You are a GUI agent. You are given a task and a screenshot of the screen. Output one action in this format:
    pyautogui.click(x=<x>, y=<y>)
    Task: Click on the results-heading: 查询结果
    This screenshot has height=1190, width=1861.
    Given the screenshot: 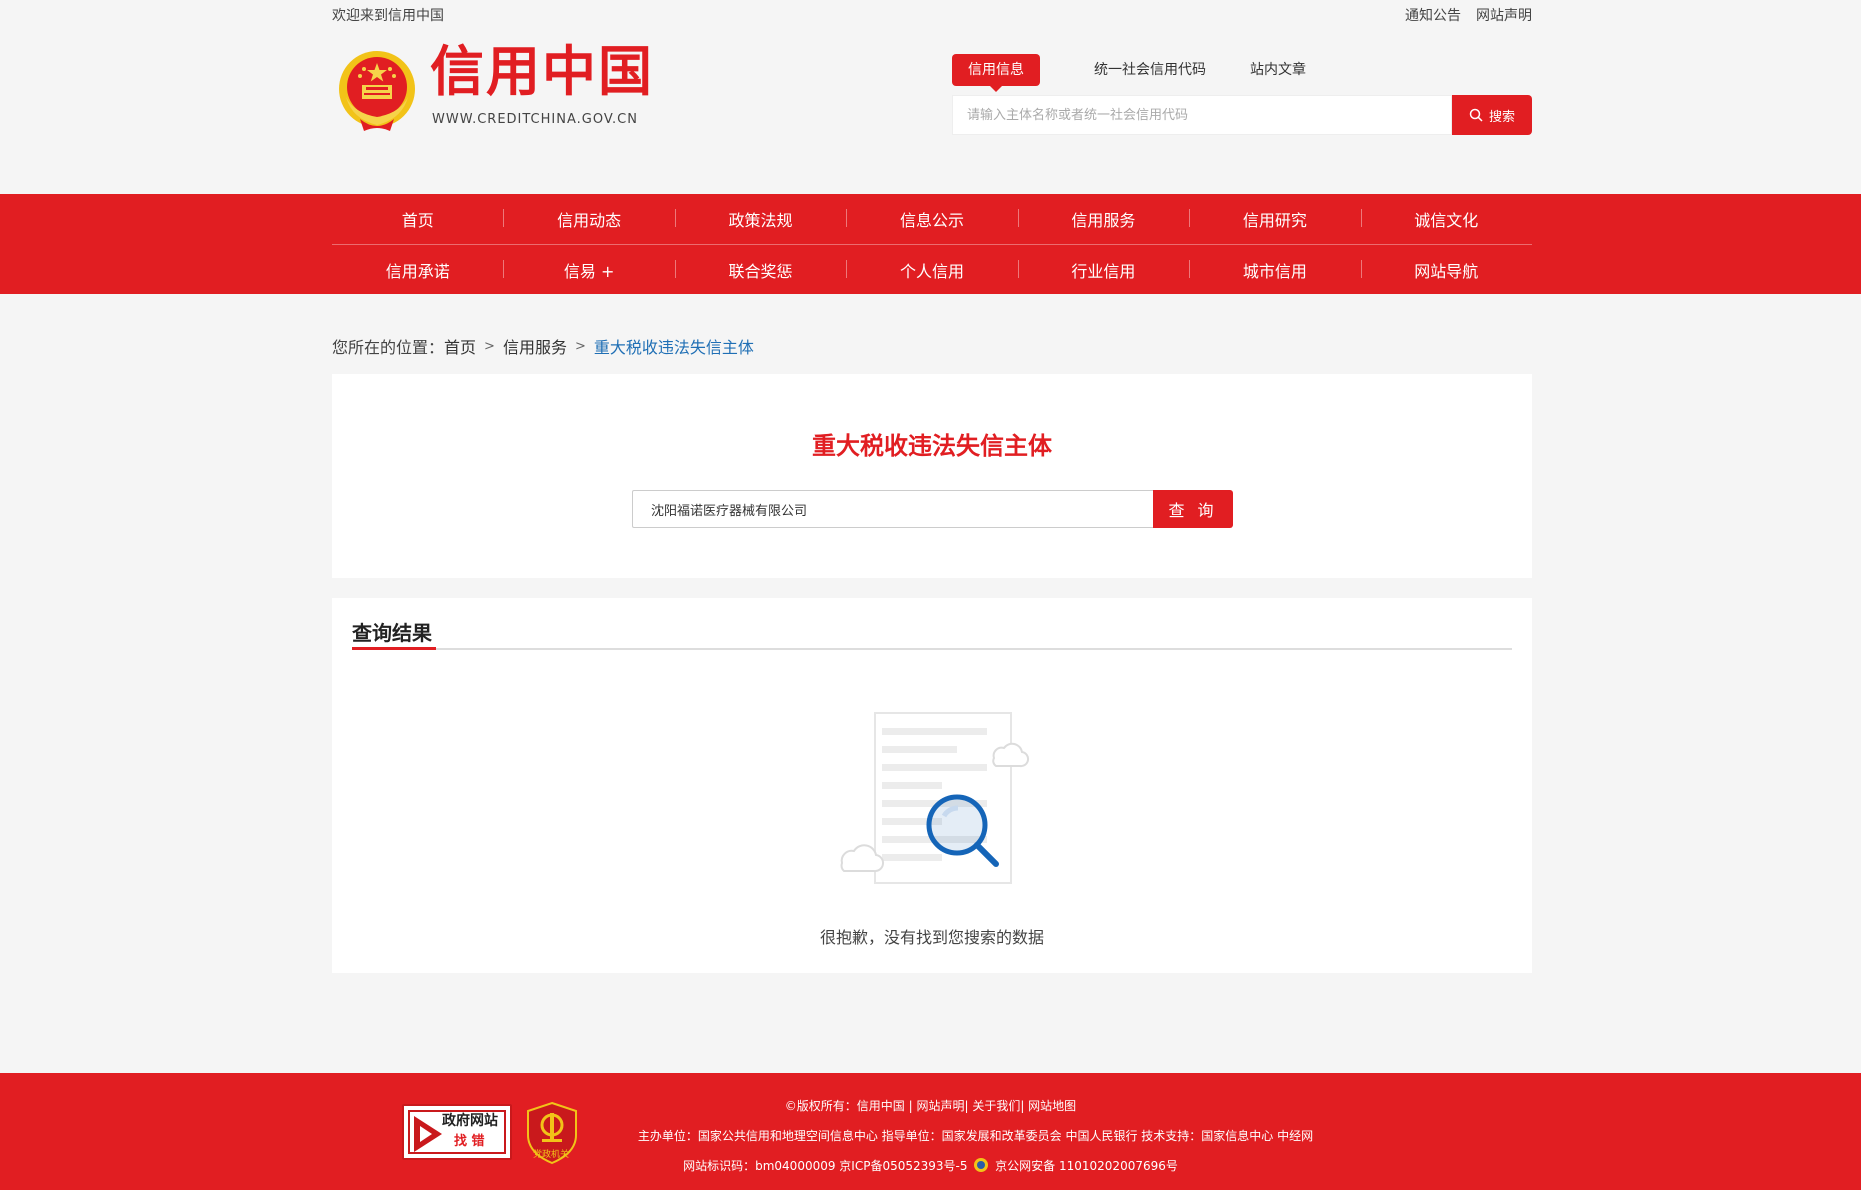 What is the action you would take?
    pyautogui.click(x=392, y=633)
    